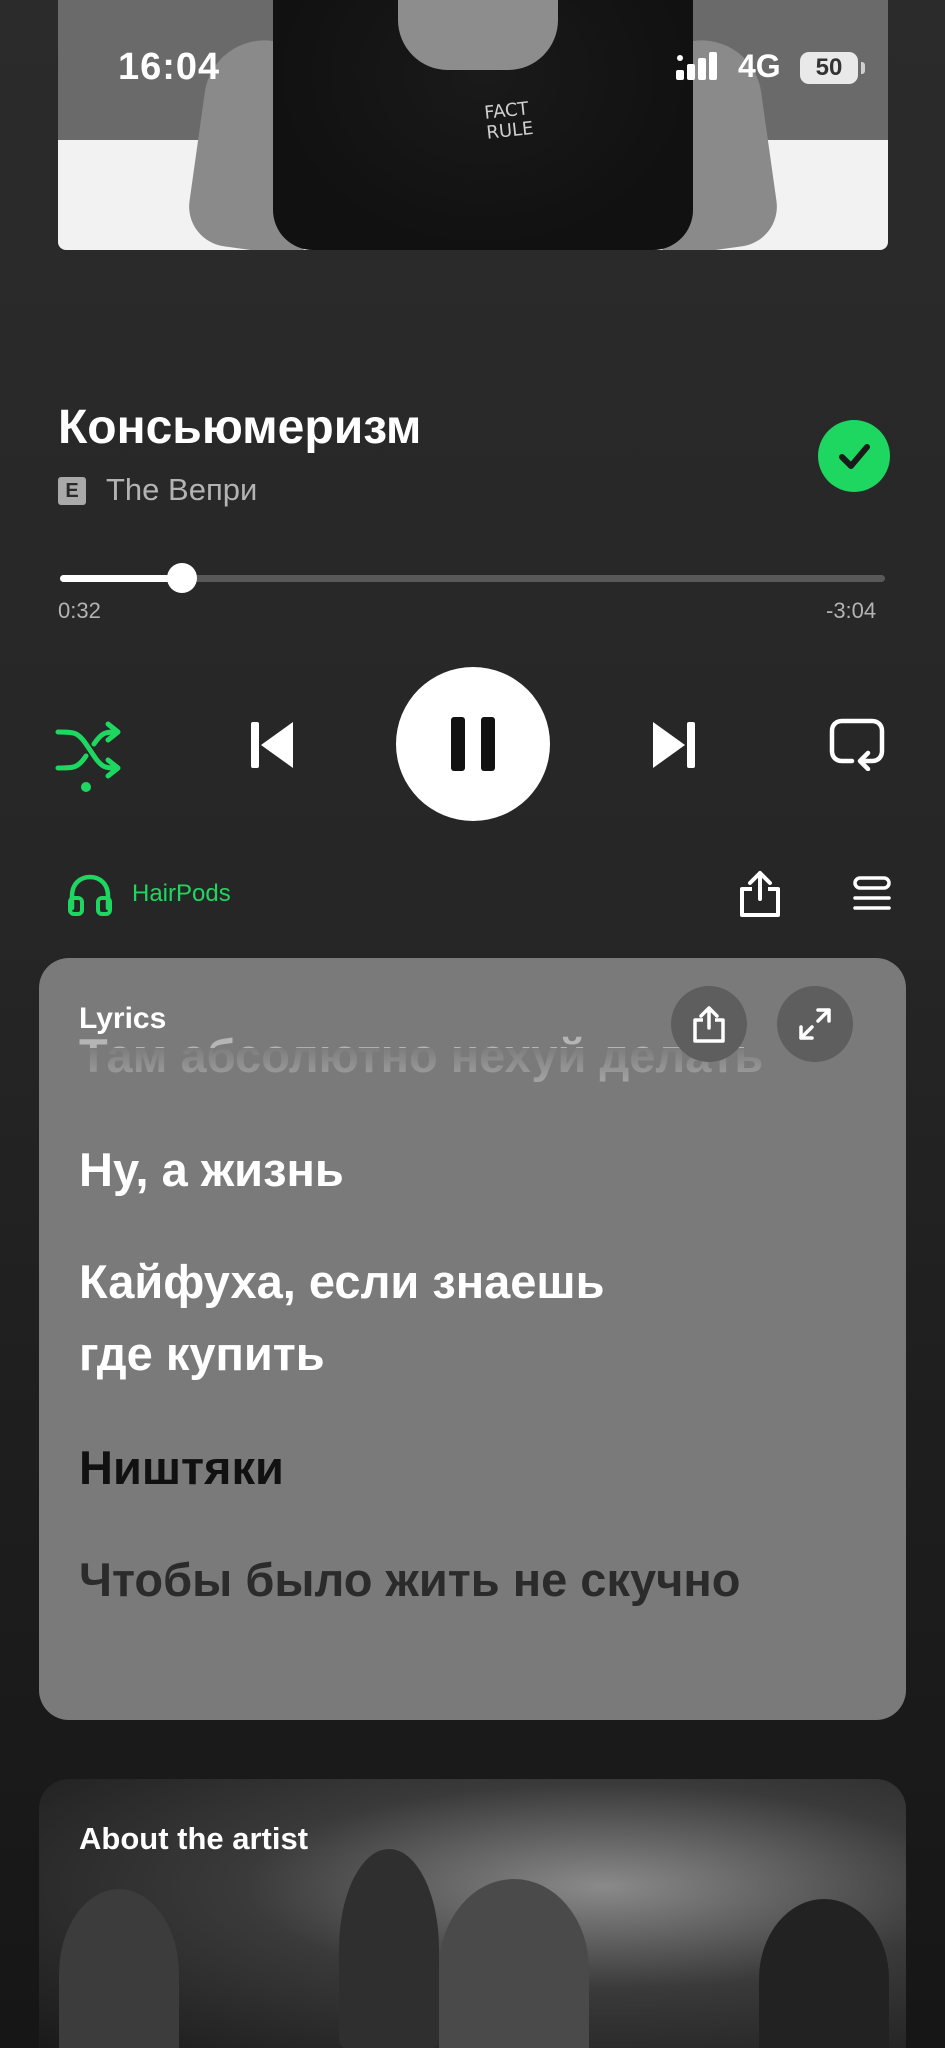 The image size is (945, 2048). What do you see at coordinates (829, 68) in the screenshot?
I see `battery-indicator: 50` at bounding box center [829, 68].